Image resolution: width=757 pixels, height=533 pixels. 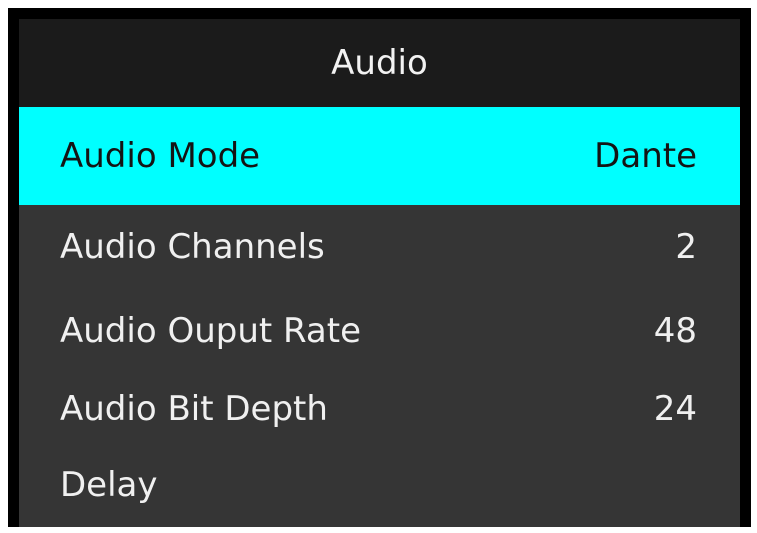 I want to click on menu-item-value: 2, so click(x=686, y=247).